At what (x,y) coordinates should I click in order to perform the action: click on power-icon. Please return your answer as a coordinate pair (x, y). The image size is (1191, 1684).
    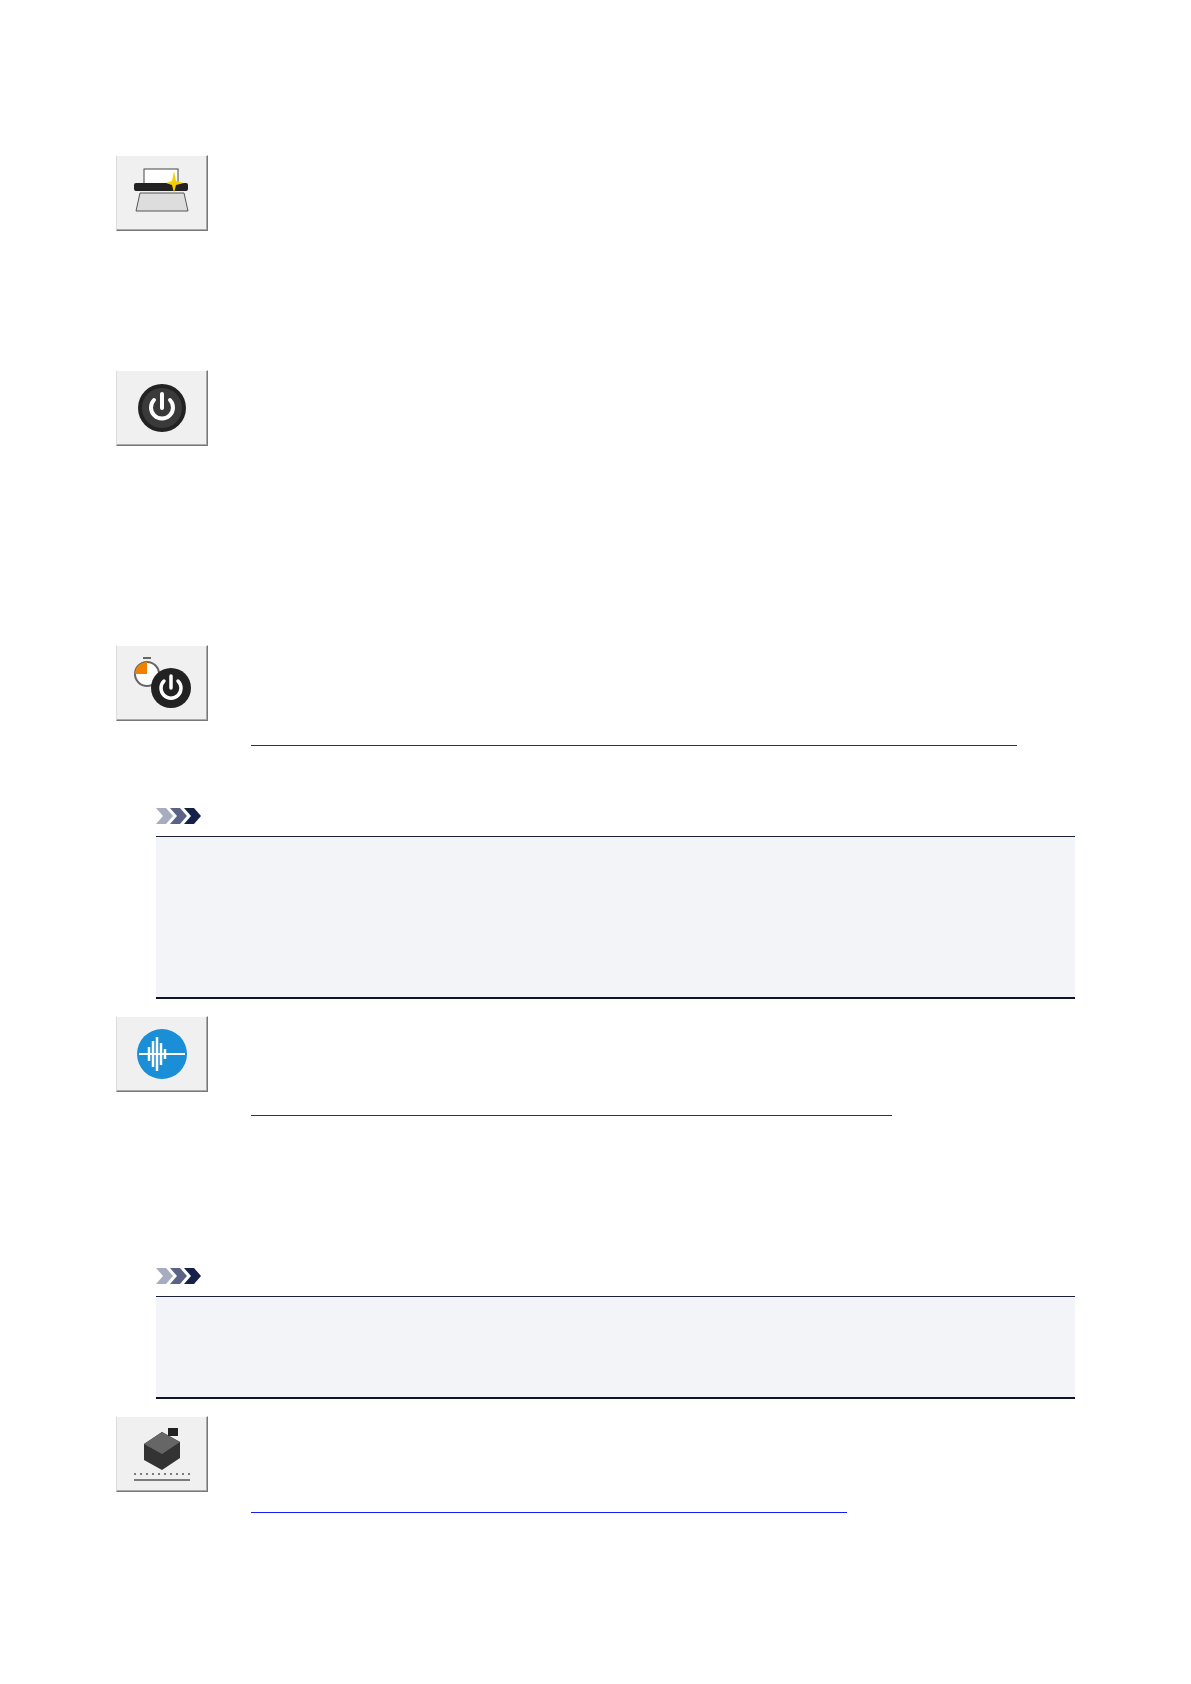
    Looking at the image, I should click on (162, 408).